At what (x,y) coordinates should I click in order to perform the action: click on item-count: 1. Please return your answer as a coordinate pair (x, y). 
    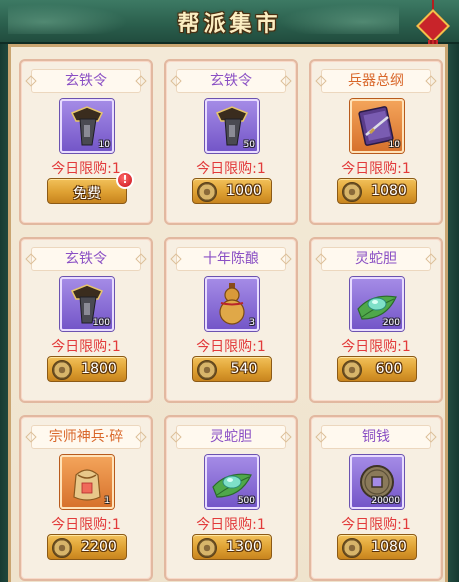
    Looking at the image, I should click on (107, 501).